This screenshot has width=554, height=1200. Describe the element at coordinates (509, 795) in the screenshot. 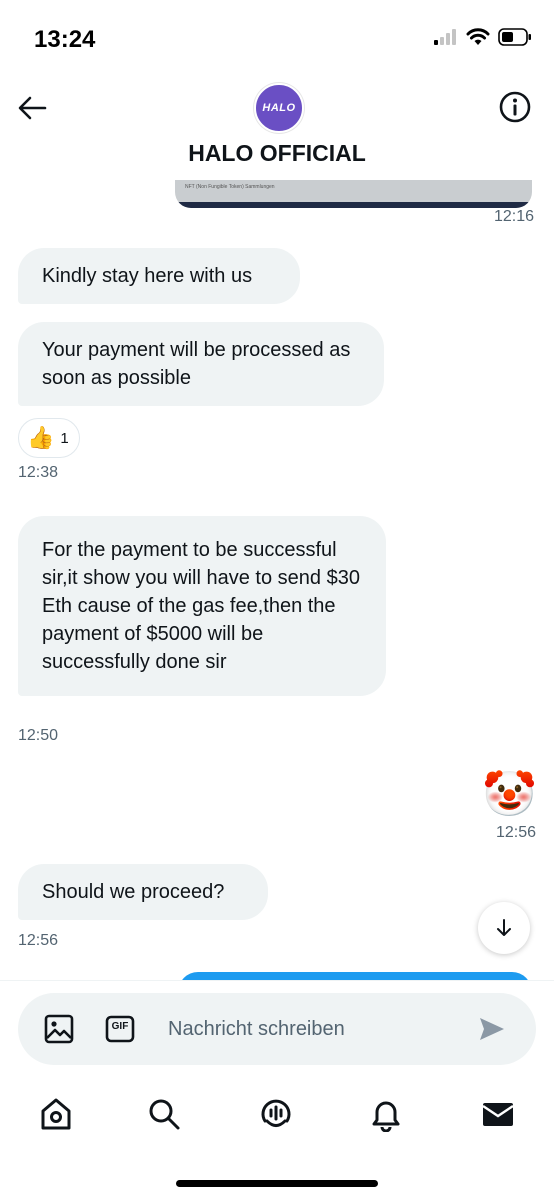

I see `clown-emoji: 🤡` at that location.